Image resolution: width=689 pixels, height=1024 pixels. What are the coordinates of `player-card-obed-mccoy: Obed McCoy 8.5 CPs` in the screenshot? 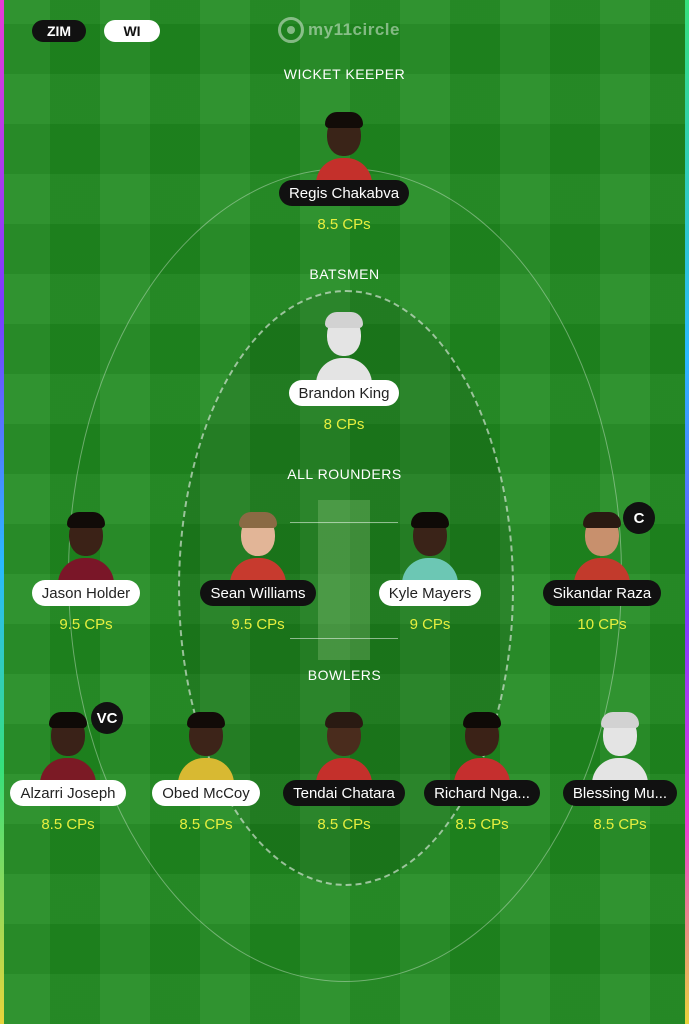 It's located at (206, 771).